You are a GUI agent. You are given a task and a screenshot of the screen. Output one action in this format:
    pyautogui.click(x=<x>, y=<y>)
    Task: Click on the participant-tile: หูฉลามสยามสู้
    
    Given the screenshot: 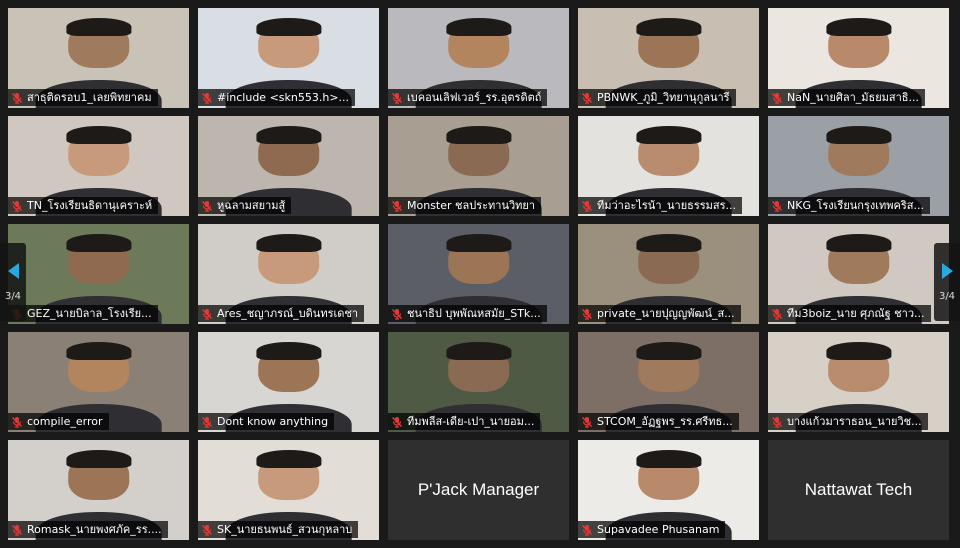 What is the action you would take?
    pyautogui.click(x=288, y=166)
    